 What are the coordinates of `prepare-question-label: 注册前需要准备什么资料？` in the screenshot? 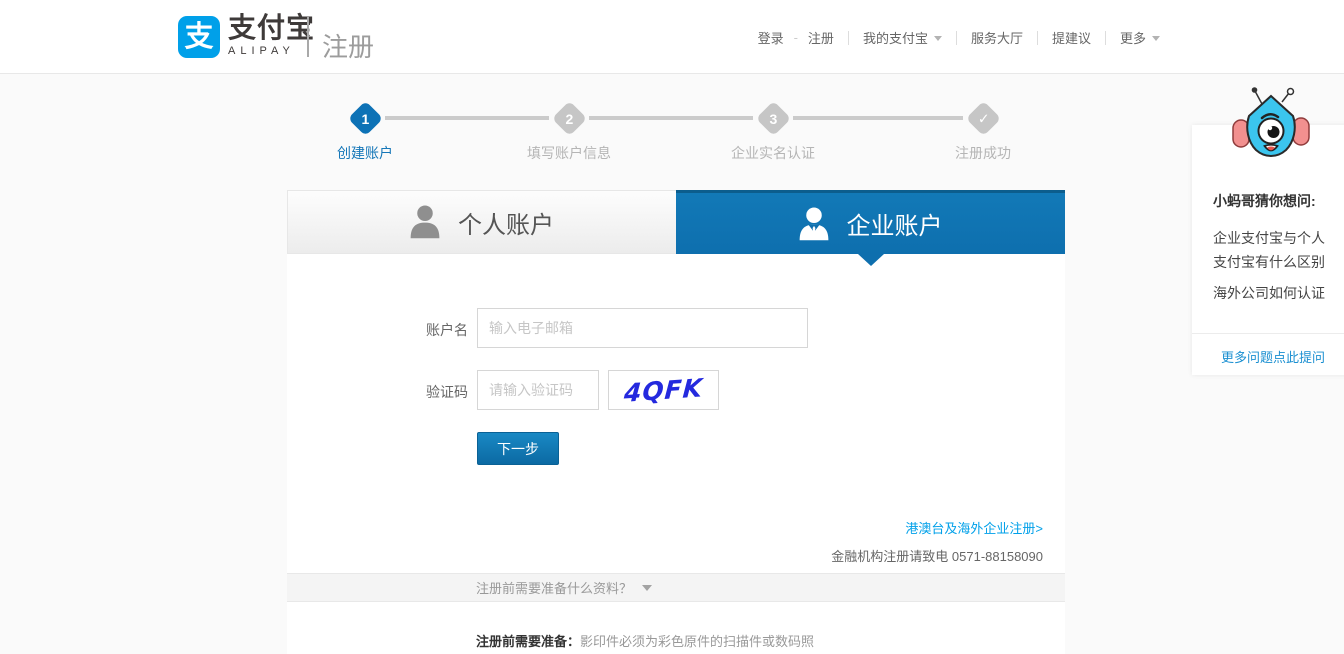 It's located at (554, 588).